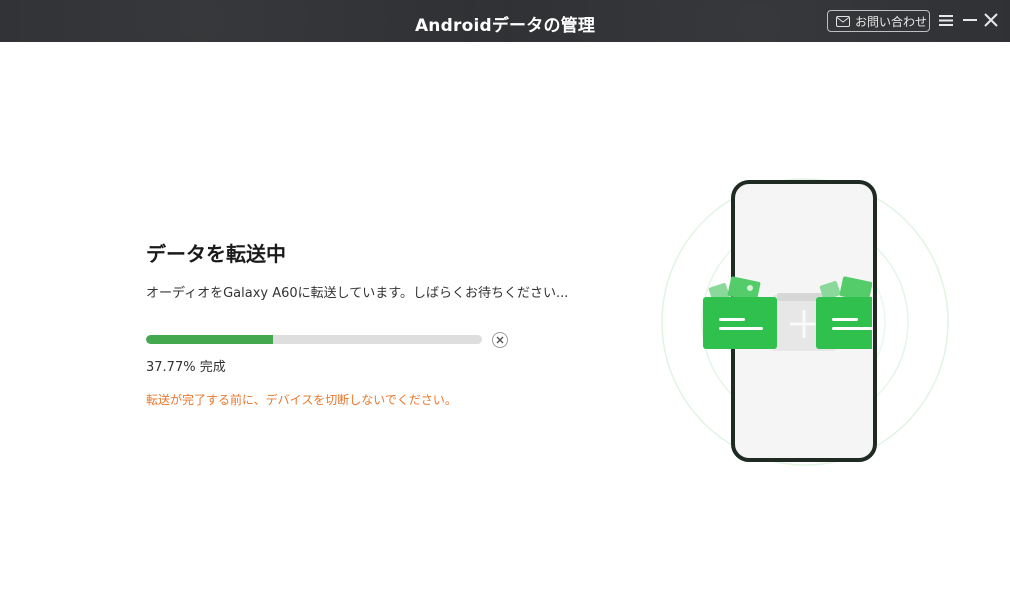 The image size is (1010, 600). What do you see at coordinates (844, 312) in the screenshot?
I see `folder-icon-right` at bounding box center [844, 312].